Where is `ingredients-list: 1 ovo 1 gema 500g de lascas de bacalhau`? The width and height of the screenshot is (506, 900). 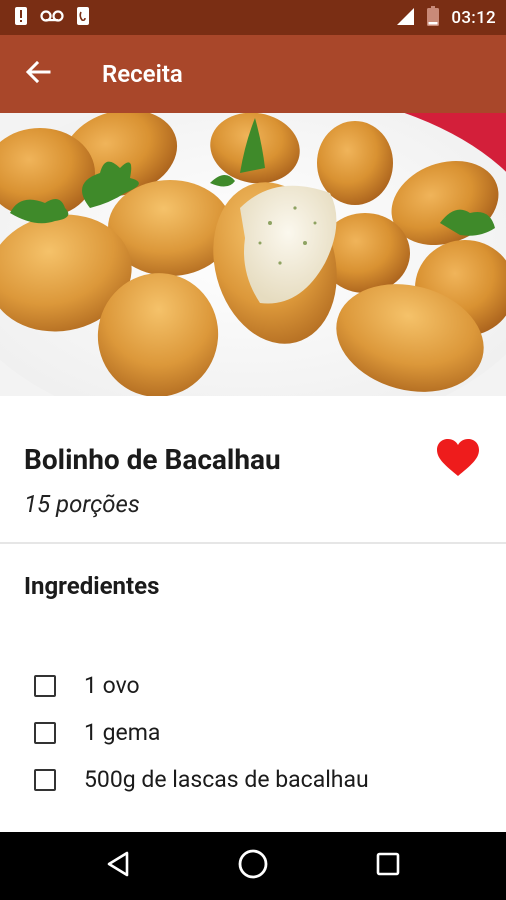
ingredients-list: 1 ovo 1 gema 500g de lascas de bacalhau is located at coordinates (253, 729).